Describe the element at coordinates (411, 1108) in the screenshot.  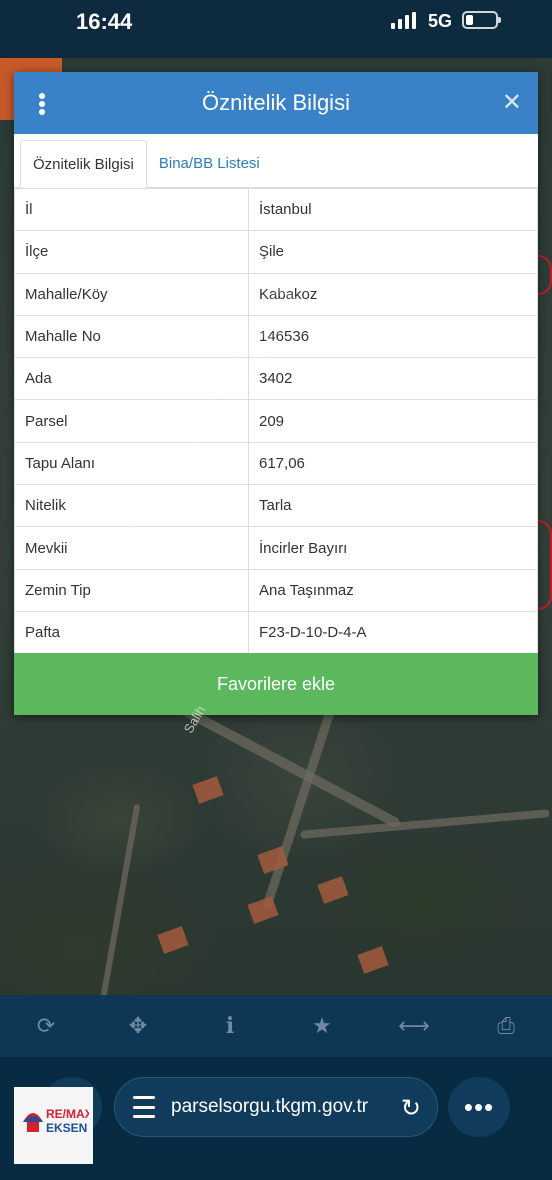
I see `reload-icon: ↻` at that location.